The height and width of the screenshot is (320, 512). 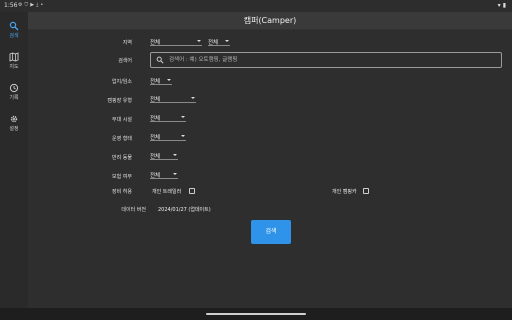 I want to click on nav-item-history: 기록, so click(x=14, y=92).